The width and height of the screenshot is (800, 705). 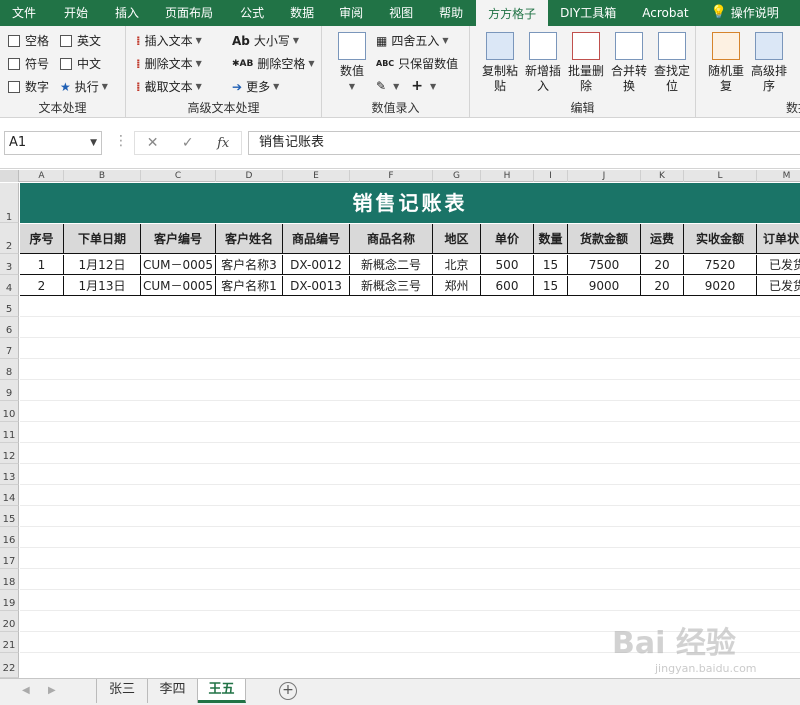 What do you see at coordinates (42, 265) in the screenshot?
I see `data-cell: 1` at bounding box center [42, 265].